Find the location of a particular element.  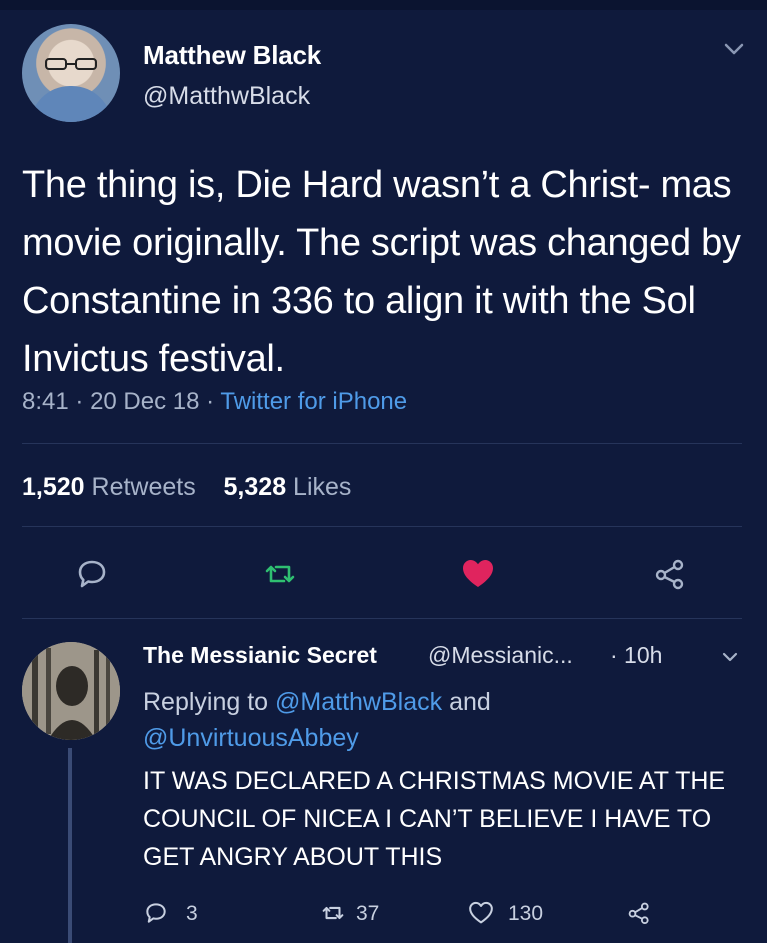

retweets-label: Retweets is located at coordinates (144, 487).